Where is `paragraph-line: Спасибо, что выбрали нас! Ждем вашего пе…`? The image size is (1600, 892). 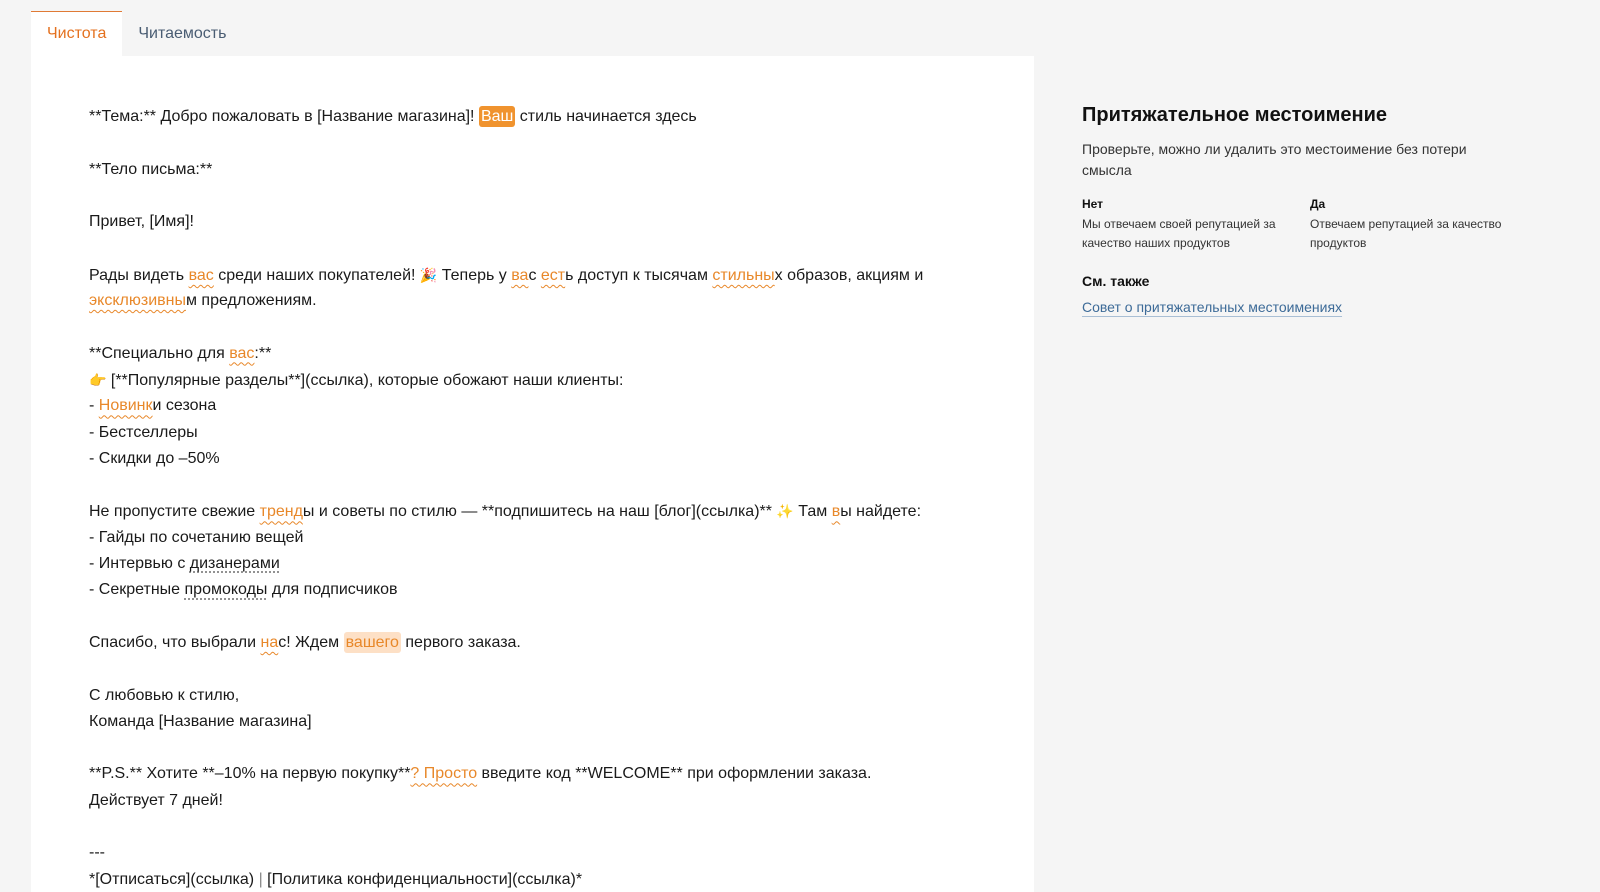 paragraph-line: Спасибо, что выбрали нас! Ждем вашего пе… is located at coordinates (539, 643).